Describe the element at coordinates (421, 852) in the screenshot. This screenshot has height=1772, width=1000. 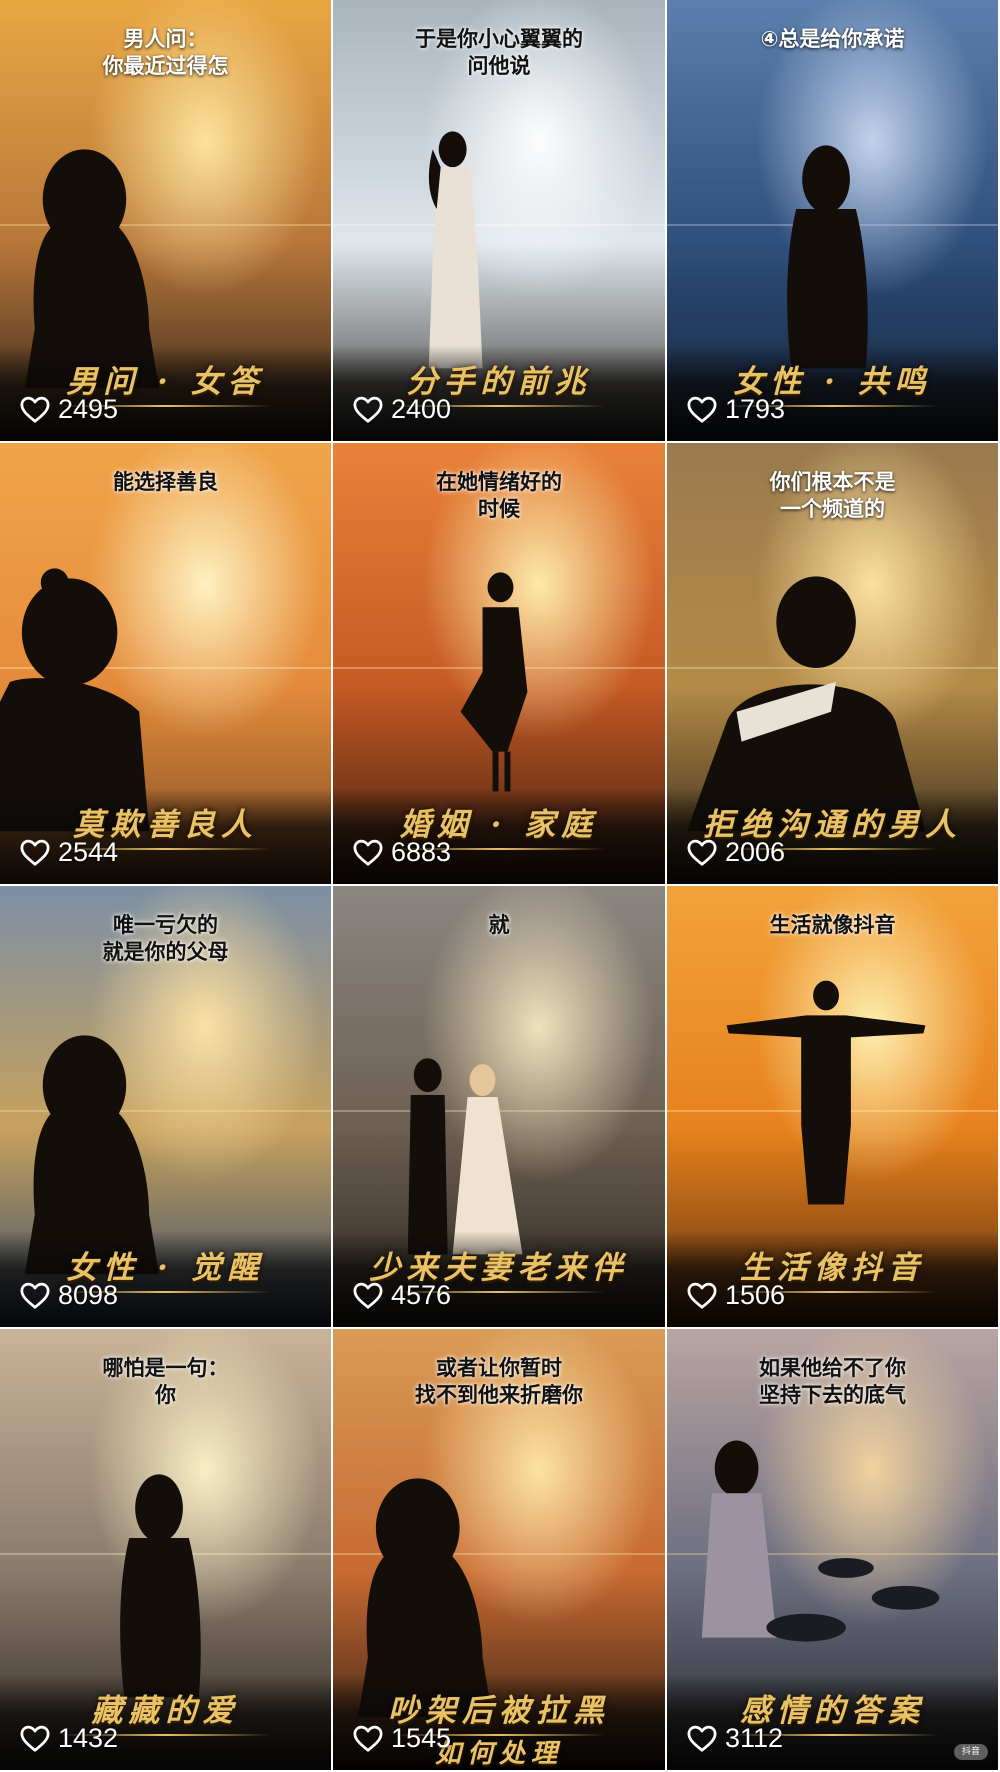
I see `like-count-value: 6883` at that location.